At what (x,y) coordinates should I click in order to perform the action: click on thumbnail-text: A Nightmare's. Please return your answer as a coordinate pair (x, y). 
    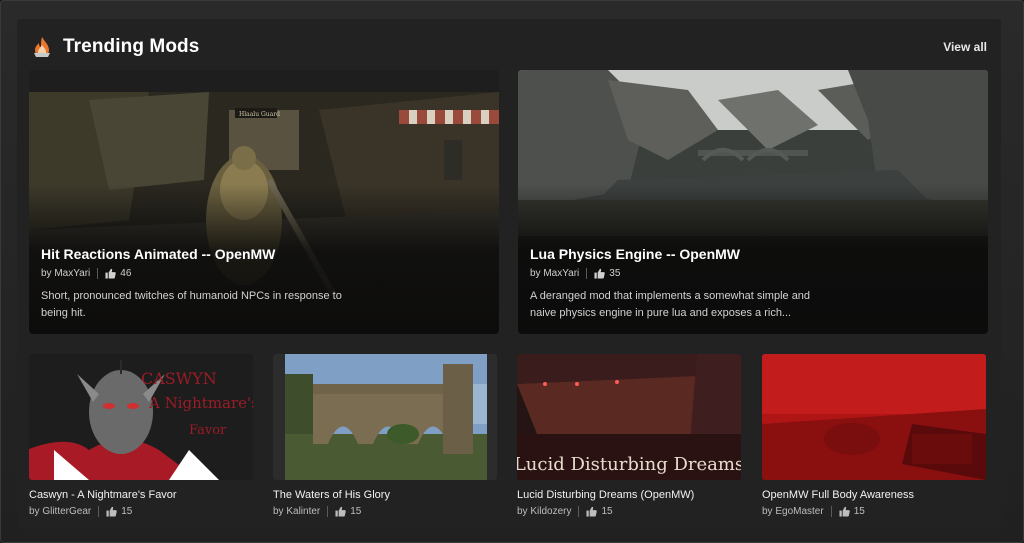
    Looking at the image, I should click on (200, 403).